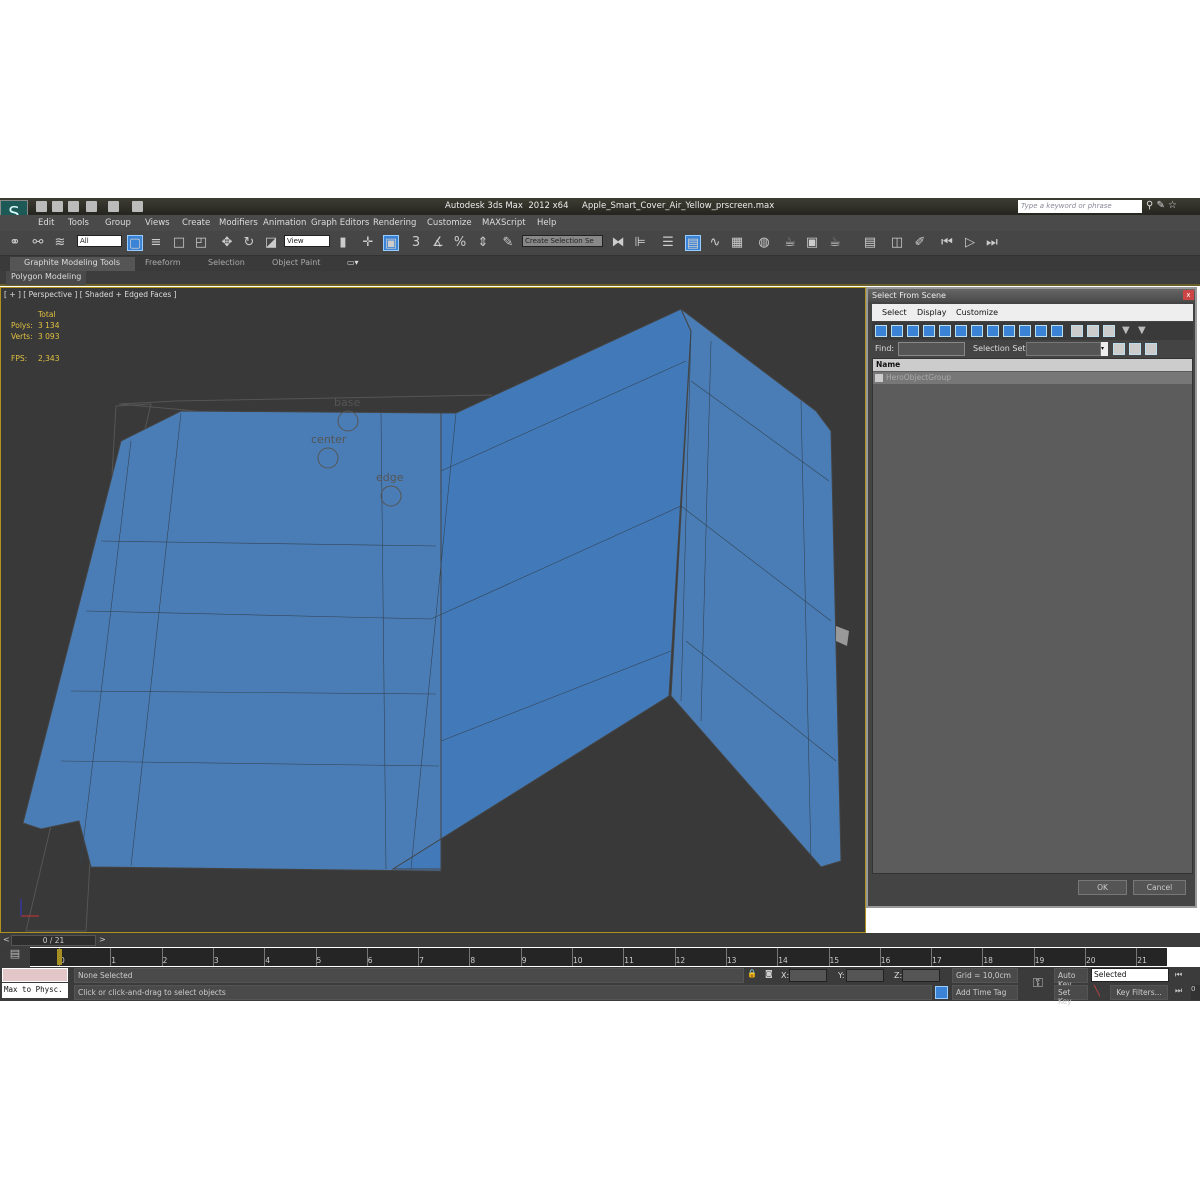 This screenshot has width=1200, height=1200. I want to click on named-selection-set-dropdown: Create Selection Se, so click(562, 241).